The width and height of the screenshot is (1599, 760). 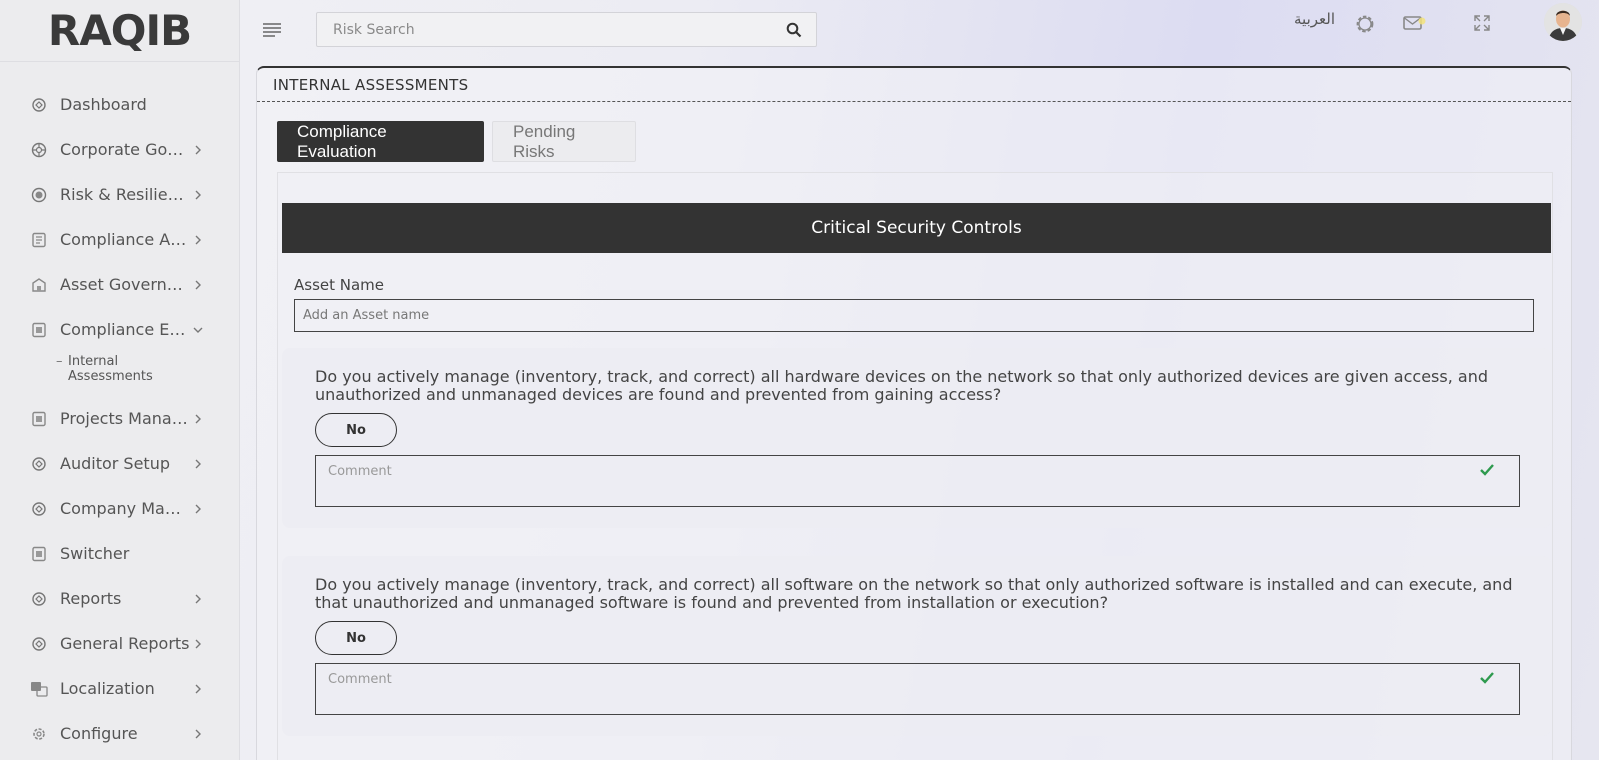 What do you see at coordinates (39, 105) in the screenshot?
I see `dashboard-icon` at bounding box center [39, 105].